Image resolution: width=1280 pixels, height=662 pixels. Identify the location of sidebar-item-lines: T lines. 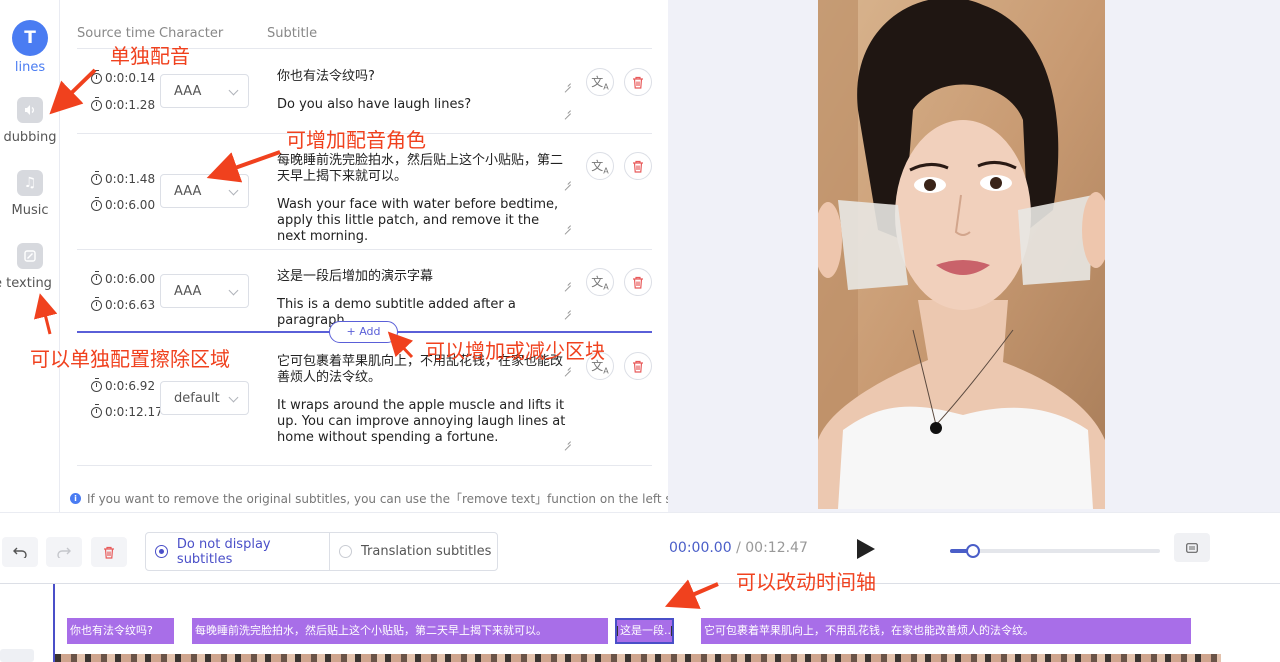
(30, 47).